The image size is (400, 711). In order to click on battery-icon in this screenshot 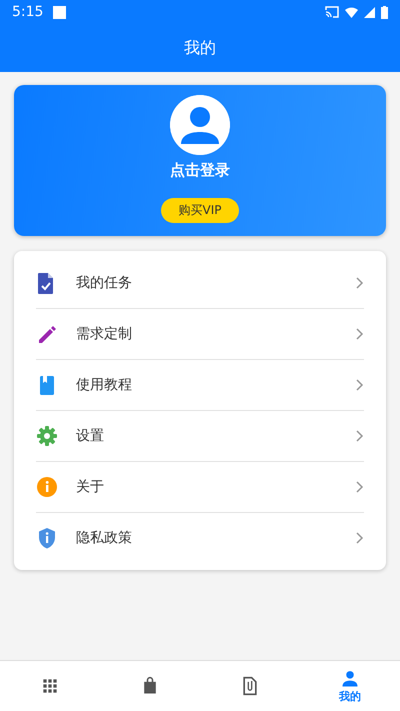, I will do `click(384, 12)`.